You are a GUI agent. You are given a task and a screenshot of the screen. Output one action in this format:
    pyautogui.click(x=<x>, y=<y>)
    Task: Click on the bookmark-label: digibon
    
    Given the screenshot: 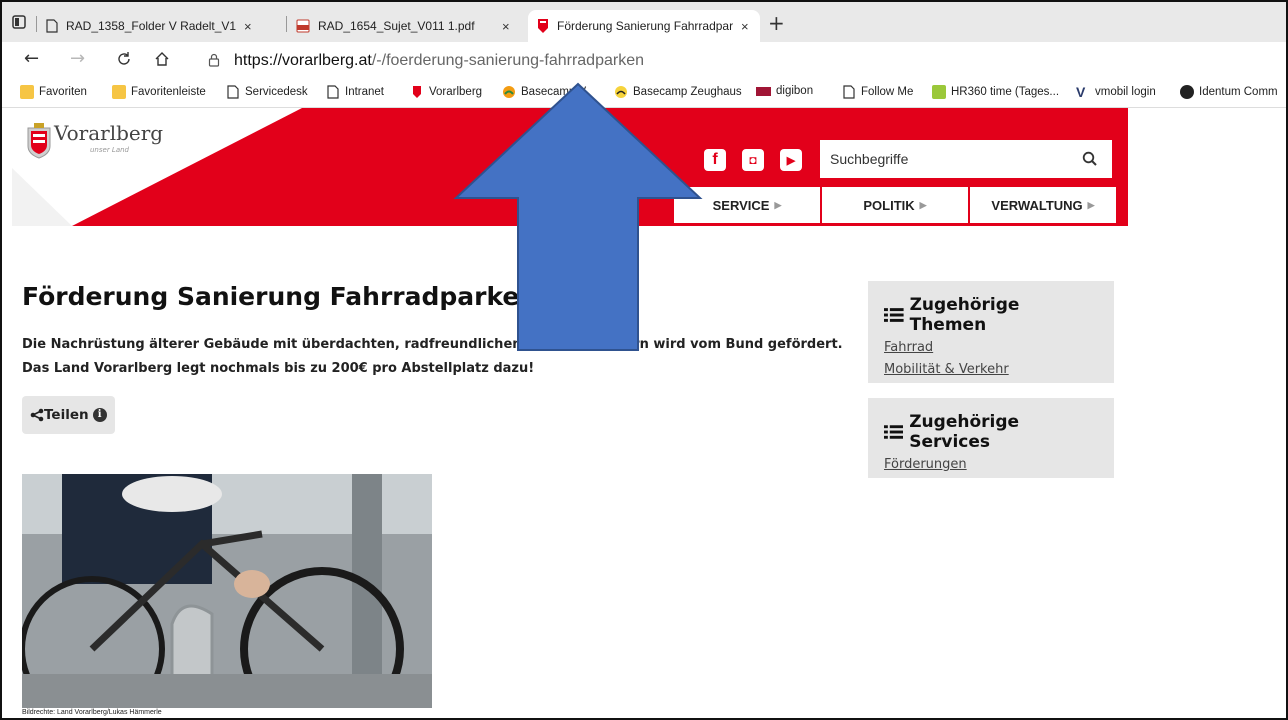 What is the action you would take?
    pyautogui.click(x=795, y=91)
    